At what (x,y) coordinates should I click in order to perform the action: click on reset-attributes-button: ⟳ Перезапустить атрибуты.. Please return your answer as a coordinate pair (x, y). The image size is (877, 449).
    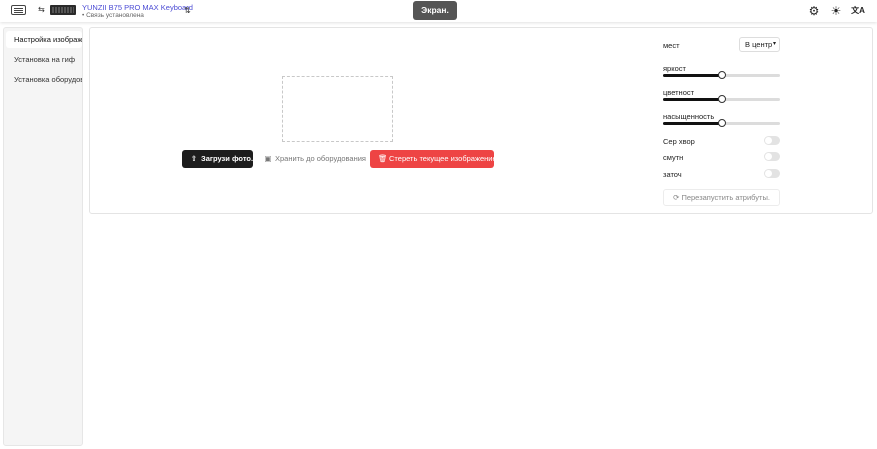
    Looking at the image, I should click on (721, 197).